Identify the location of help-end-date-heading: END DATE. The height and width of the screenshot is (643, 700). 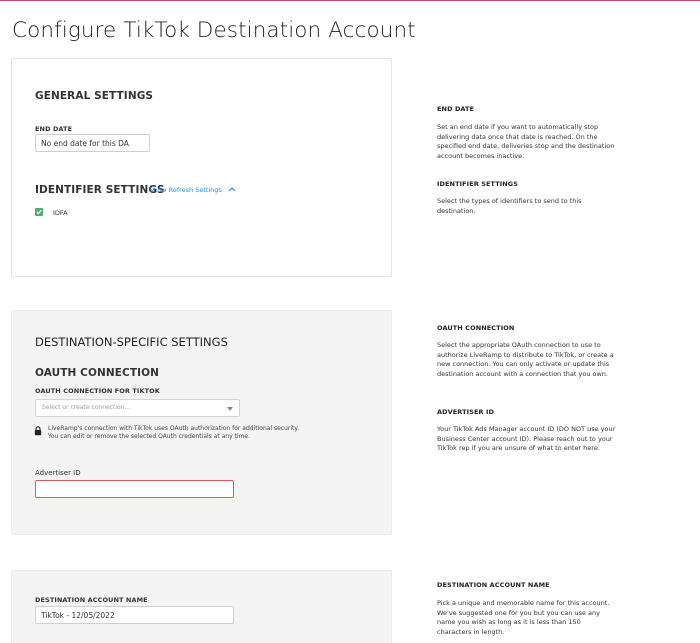
(456, 109).